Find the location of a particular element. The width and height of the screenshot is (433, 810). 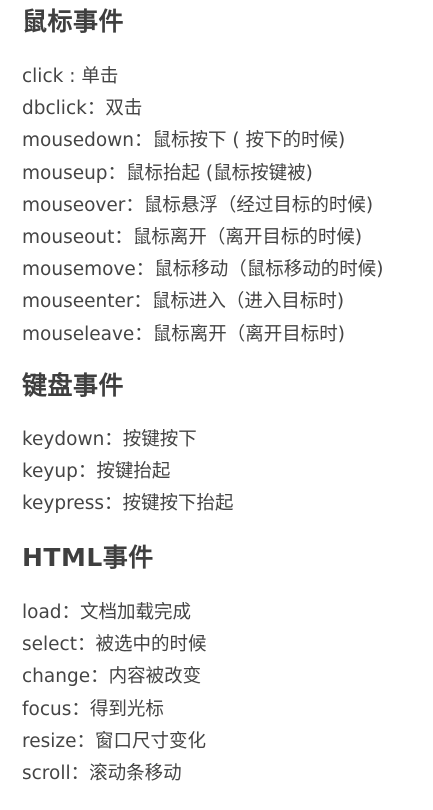

list-item: click : 单击 is located at coordinates (70, 76).